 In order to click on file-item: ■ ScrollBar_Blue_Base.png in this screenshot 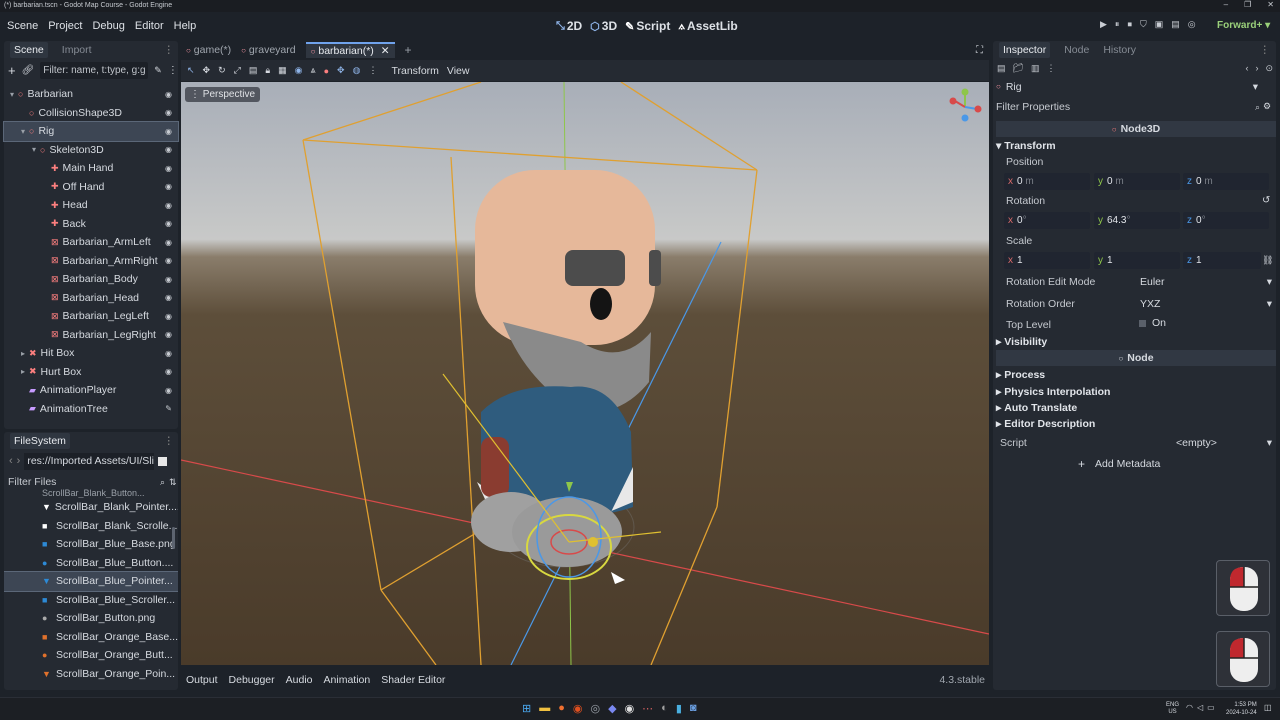, I will do `click(91, 544)`.